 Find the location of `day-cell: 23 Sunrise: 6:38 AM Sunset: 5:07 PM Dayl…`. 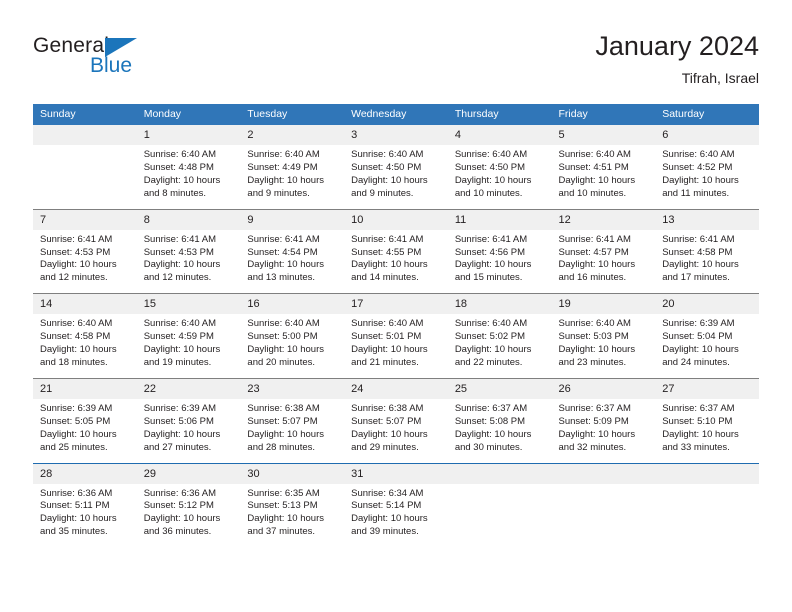

day-cell: 23 Sunrise: 6:38 AM Sunset: 5:07 PM Dayl… is located at coordinates (292, 420).